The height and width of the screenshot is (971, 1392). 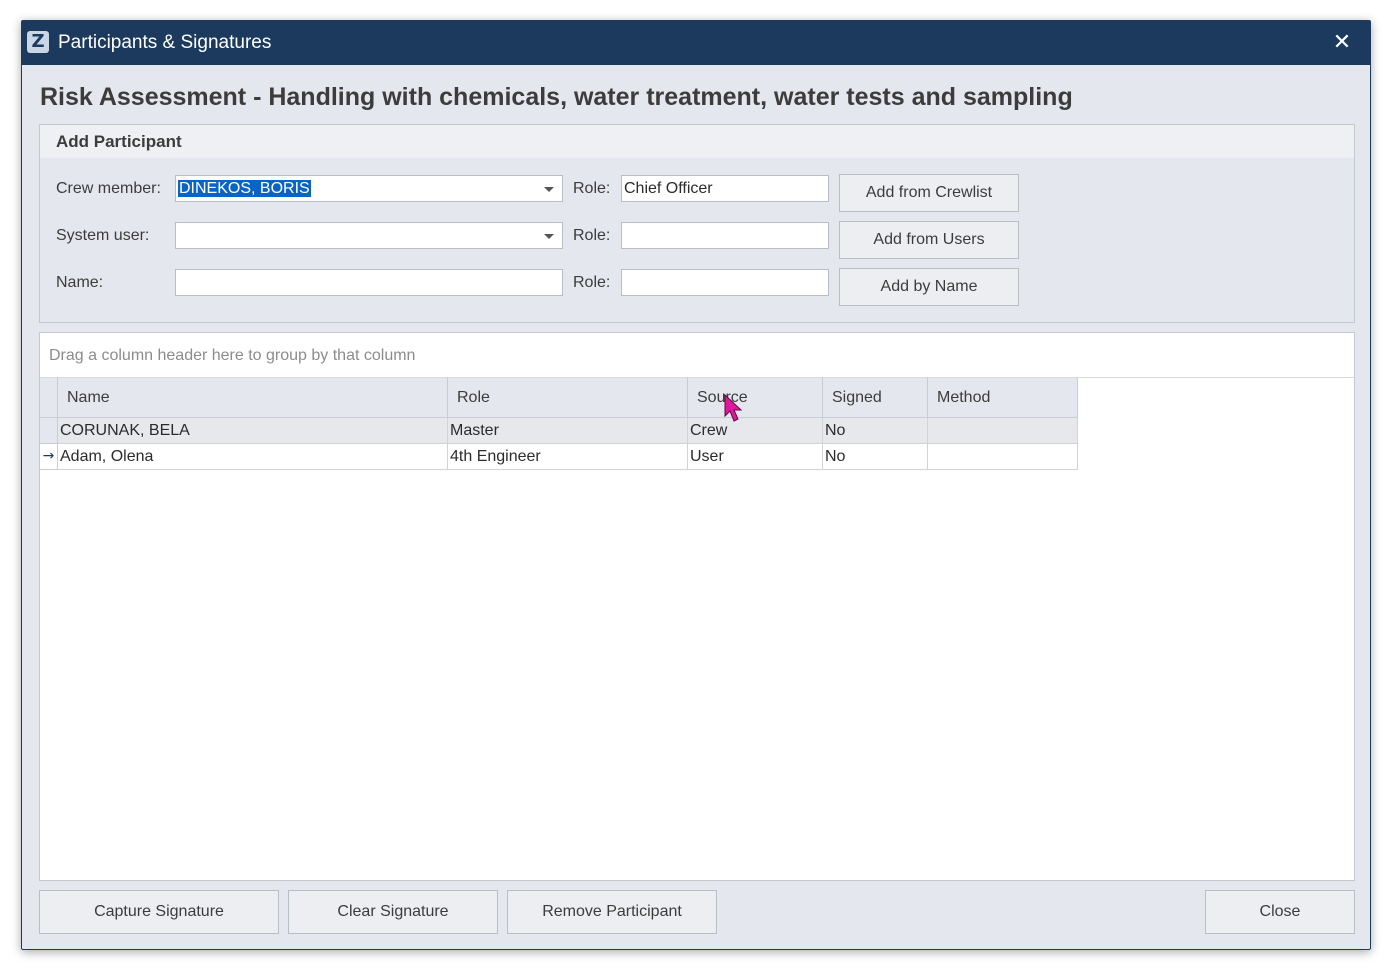 I want to click on name-role-input, so click(x=725, y=282).